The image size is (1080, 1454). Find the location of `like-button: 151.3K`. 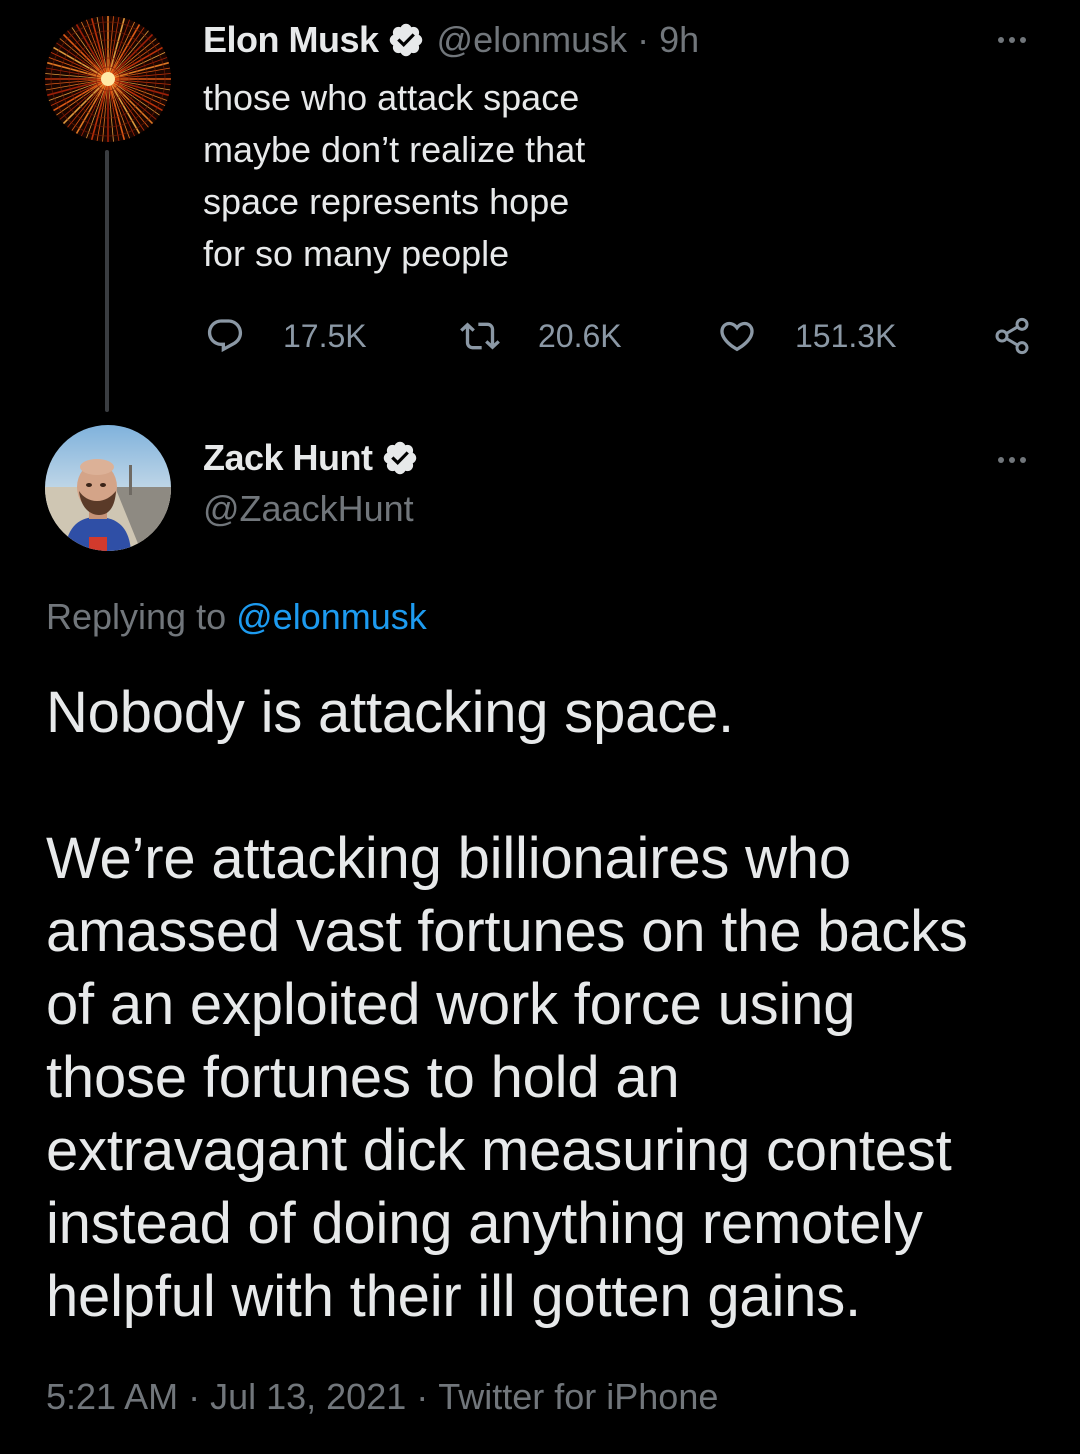

like-button: 151.3K is located at coordinates (806, 336).